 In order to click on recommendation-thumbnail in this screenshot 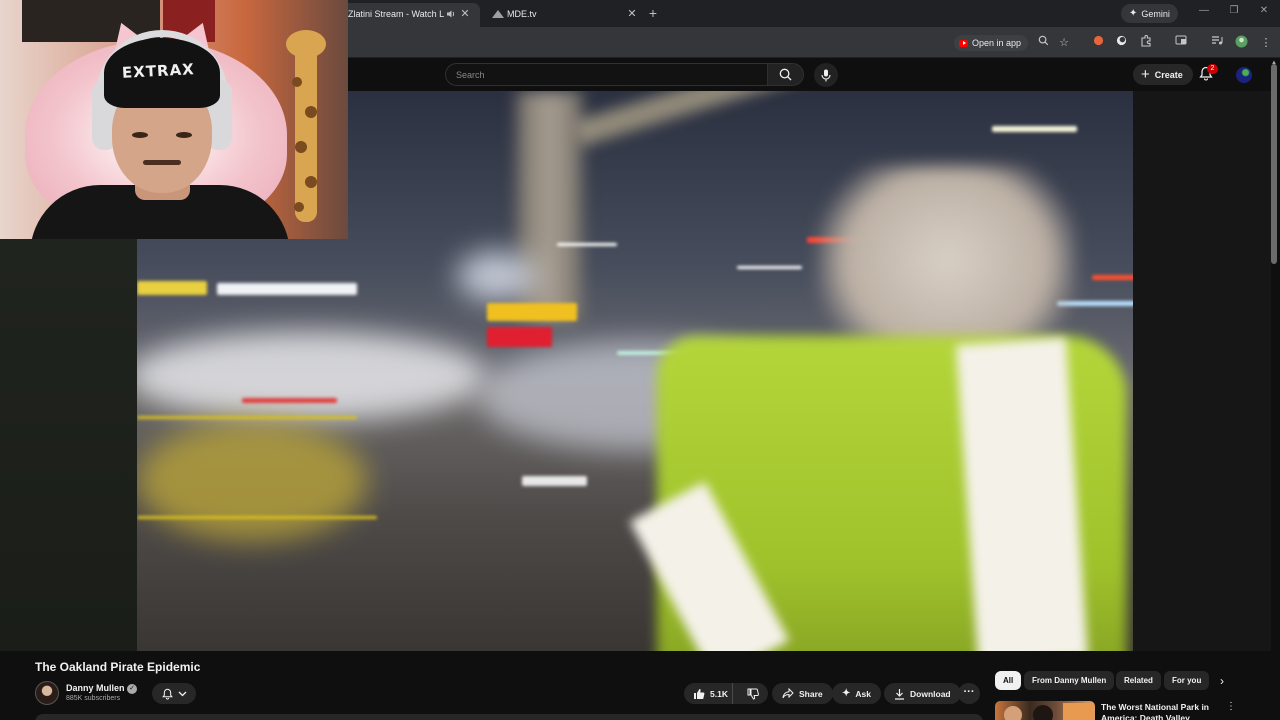, I will do `click(1045, 710)`.